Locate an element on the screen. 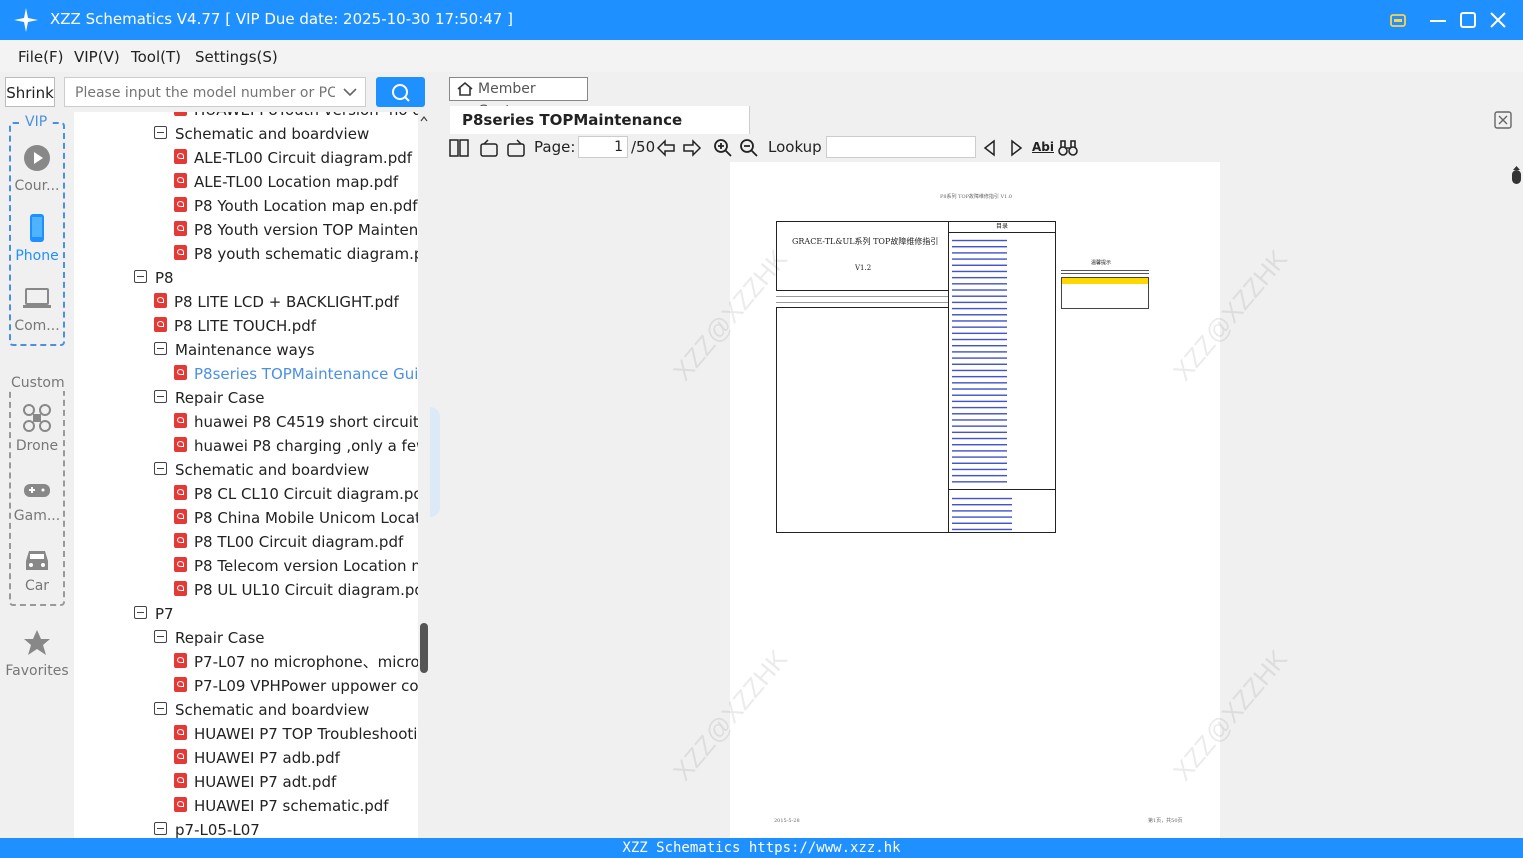 The image size is (1523, 858). category-favorites: Favorites is located at coordinates (37, 671).